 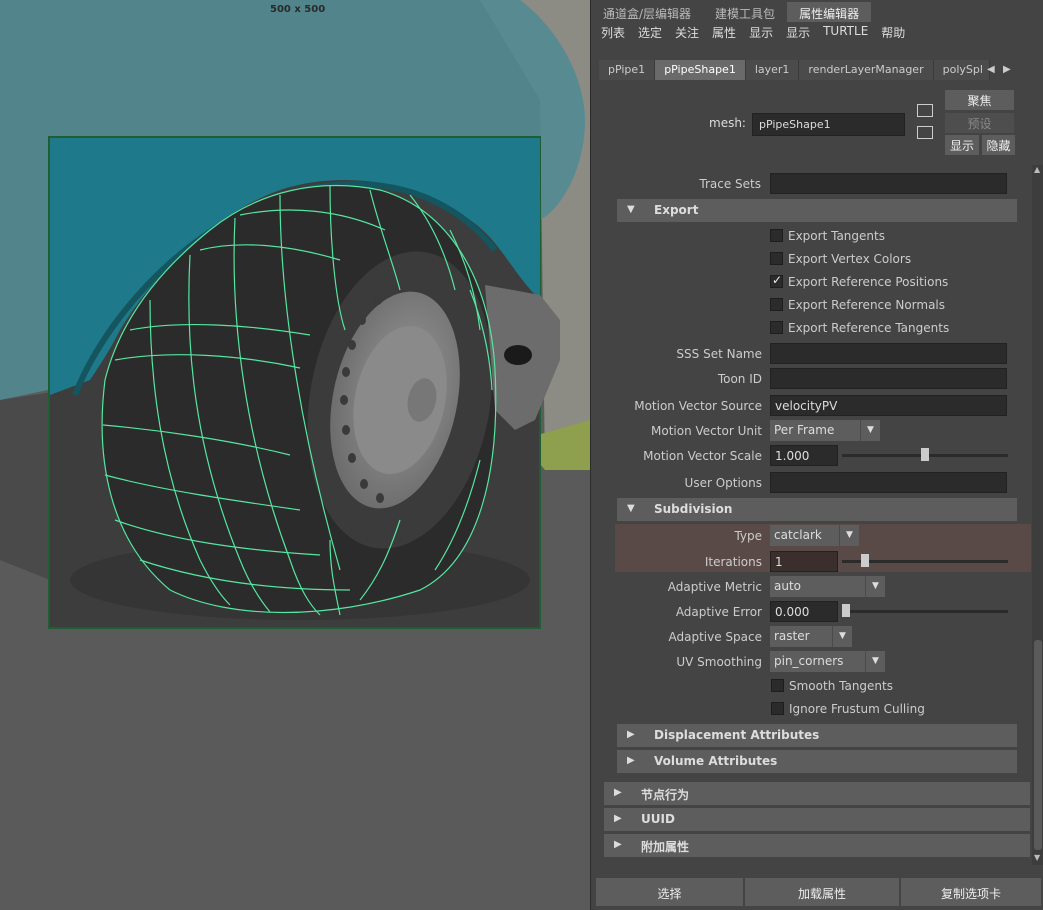 What do you see at coordinates (888, 353) in the screenshot?
I see `sss-set-name-field` at bounding box center [888, 353].